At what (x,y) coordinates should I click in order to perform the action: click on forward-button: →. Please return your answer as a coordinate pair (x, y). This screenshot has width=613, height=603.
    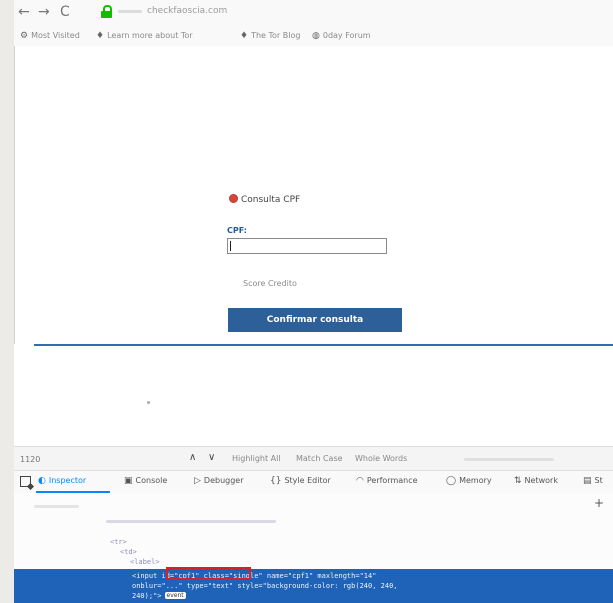
    Looking at the image, I should click on (44, 12).